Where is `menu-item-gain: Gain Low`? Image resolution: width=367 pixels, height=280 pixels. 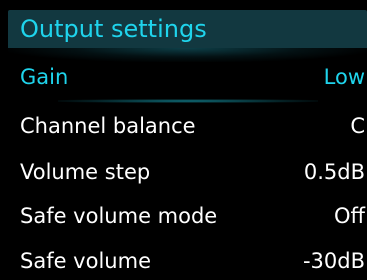 menu-item-gain: Gain Low is located at coordinates (187, 77).